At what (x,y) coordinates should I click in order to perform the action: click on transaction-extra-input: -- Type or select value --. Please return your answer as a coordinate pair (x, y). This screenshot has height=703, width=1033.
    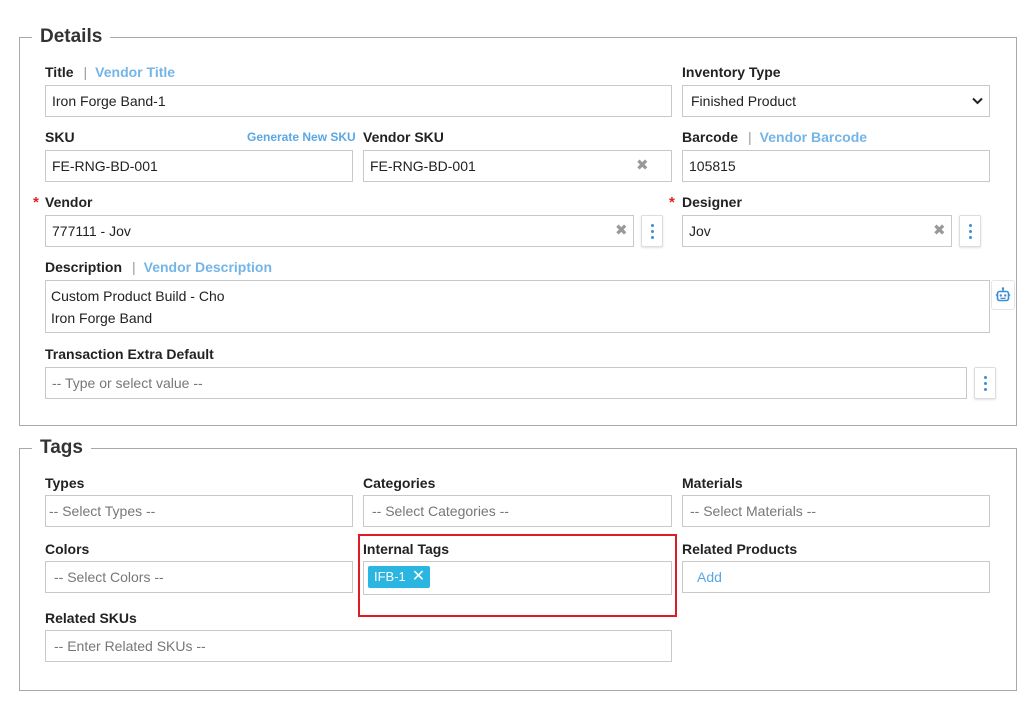
    Looking at the image, I should click on (506, 383).